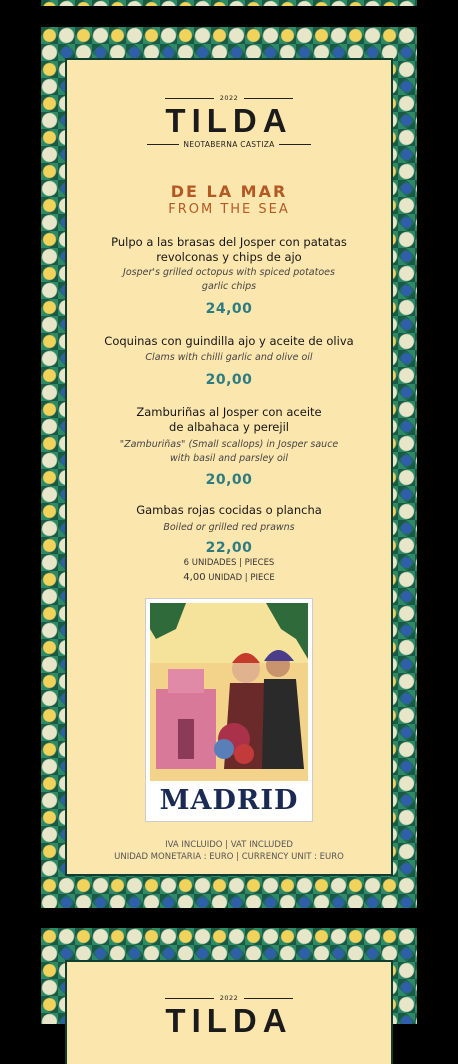  Describe the element at coordinates (229, 427) in the screenshot. I see `dish-name: de albahaca y perejil` at that location.